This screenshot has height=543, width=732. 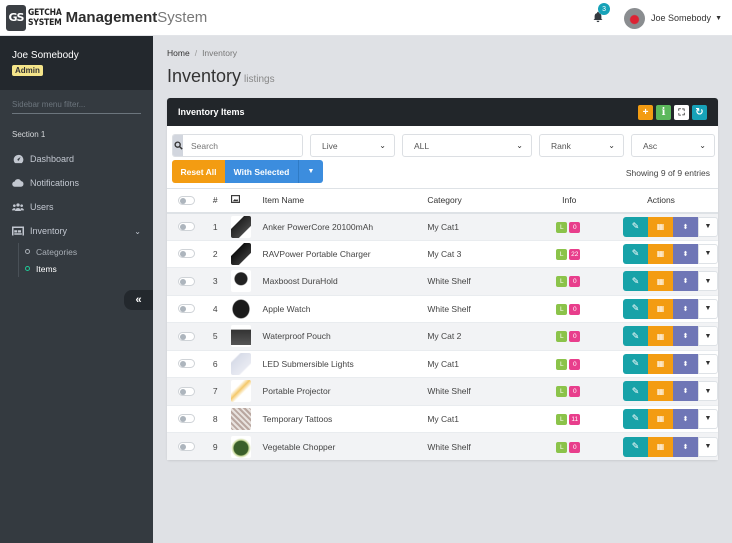 I want to click on info-button: i, so click(x=663, y=112).